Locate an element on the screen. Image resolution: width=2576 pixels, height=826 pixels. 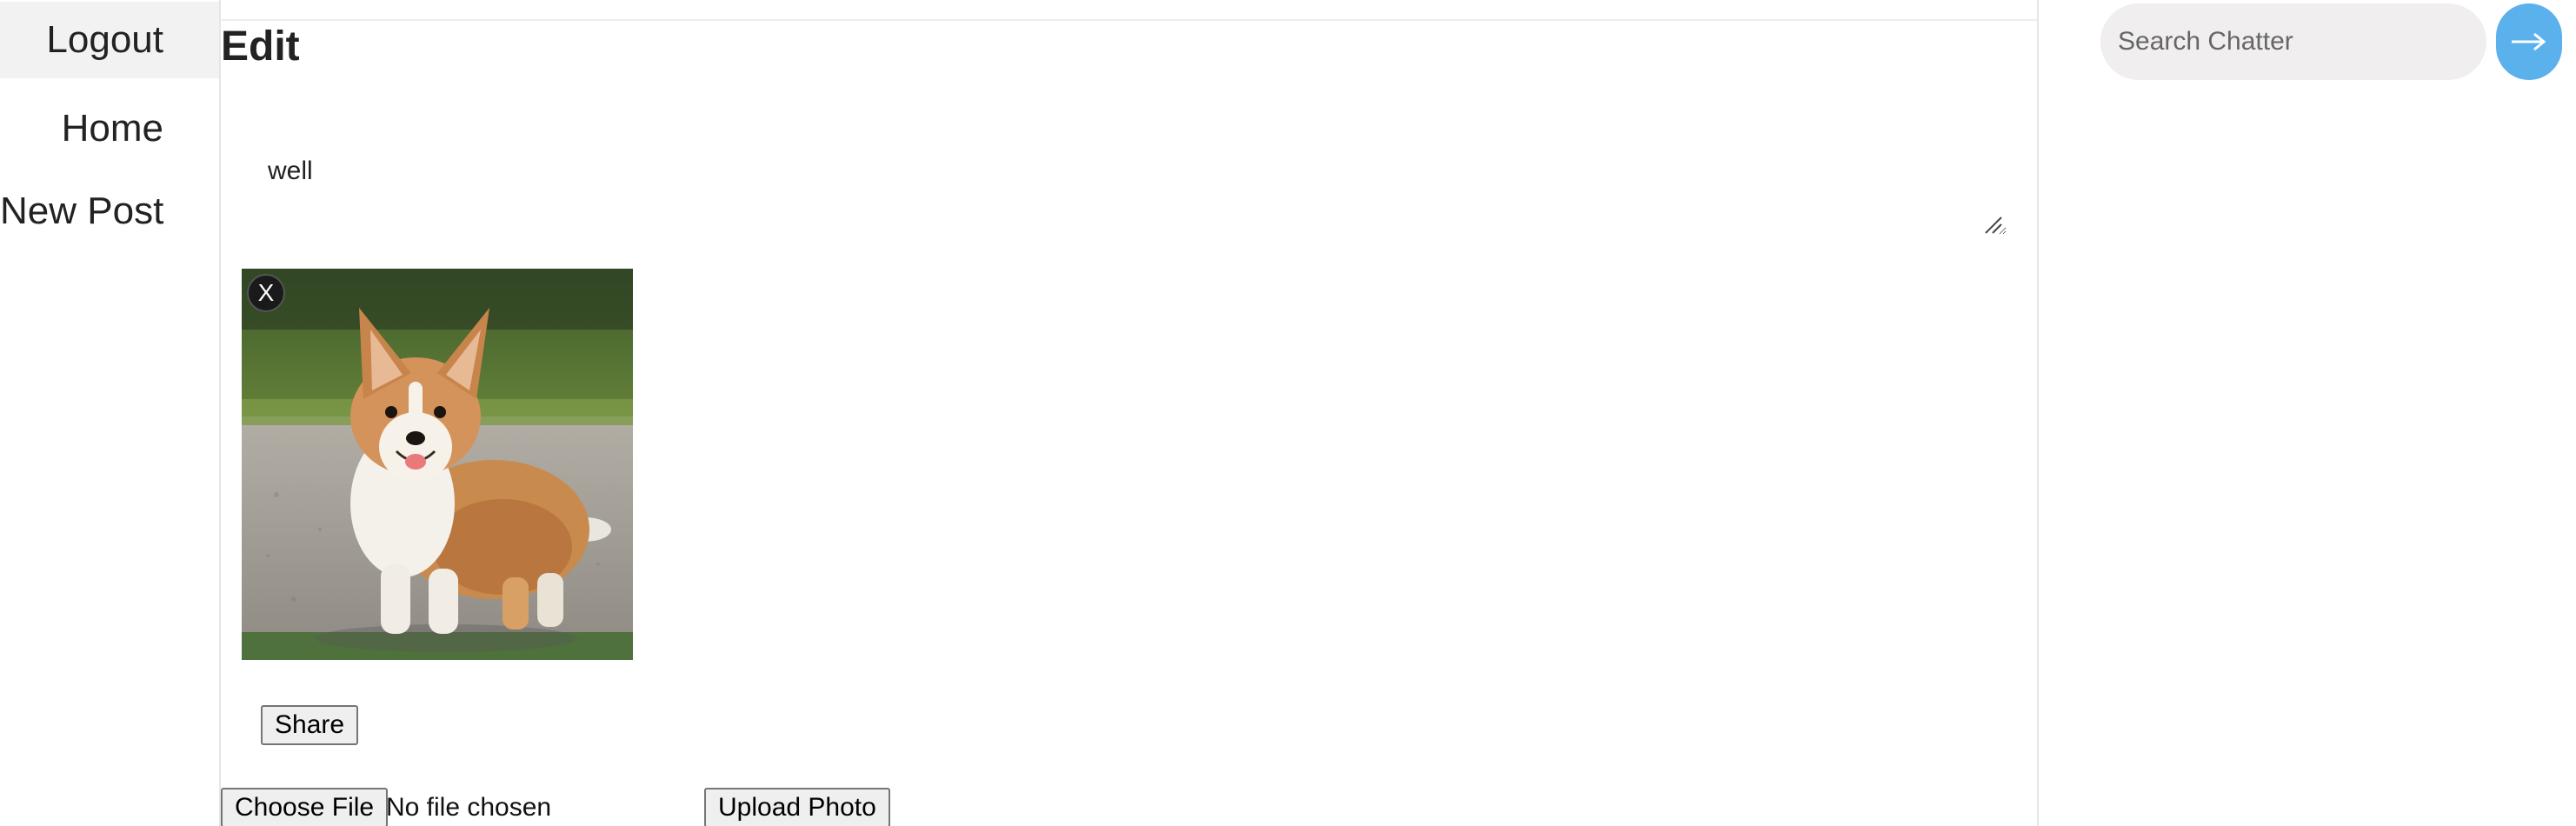
file-status-text: No file chosen is located at coordinates (469, 807).